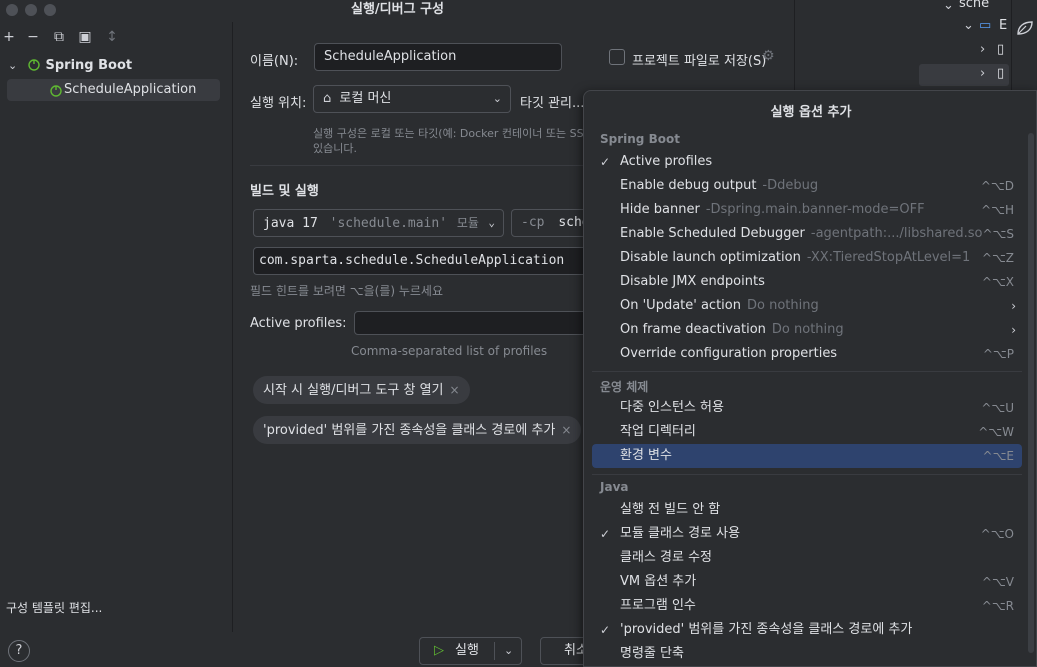 Image resolution: width=1037 pixels, height=667 pixels. Describe the element at coordinates (438, 57) in the screenshot. I see `name-input: ScheduleApplication` at that location.